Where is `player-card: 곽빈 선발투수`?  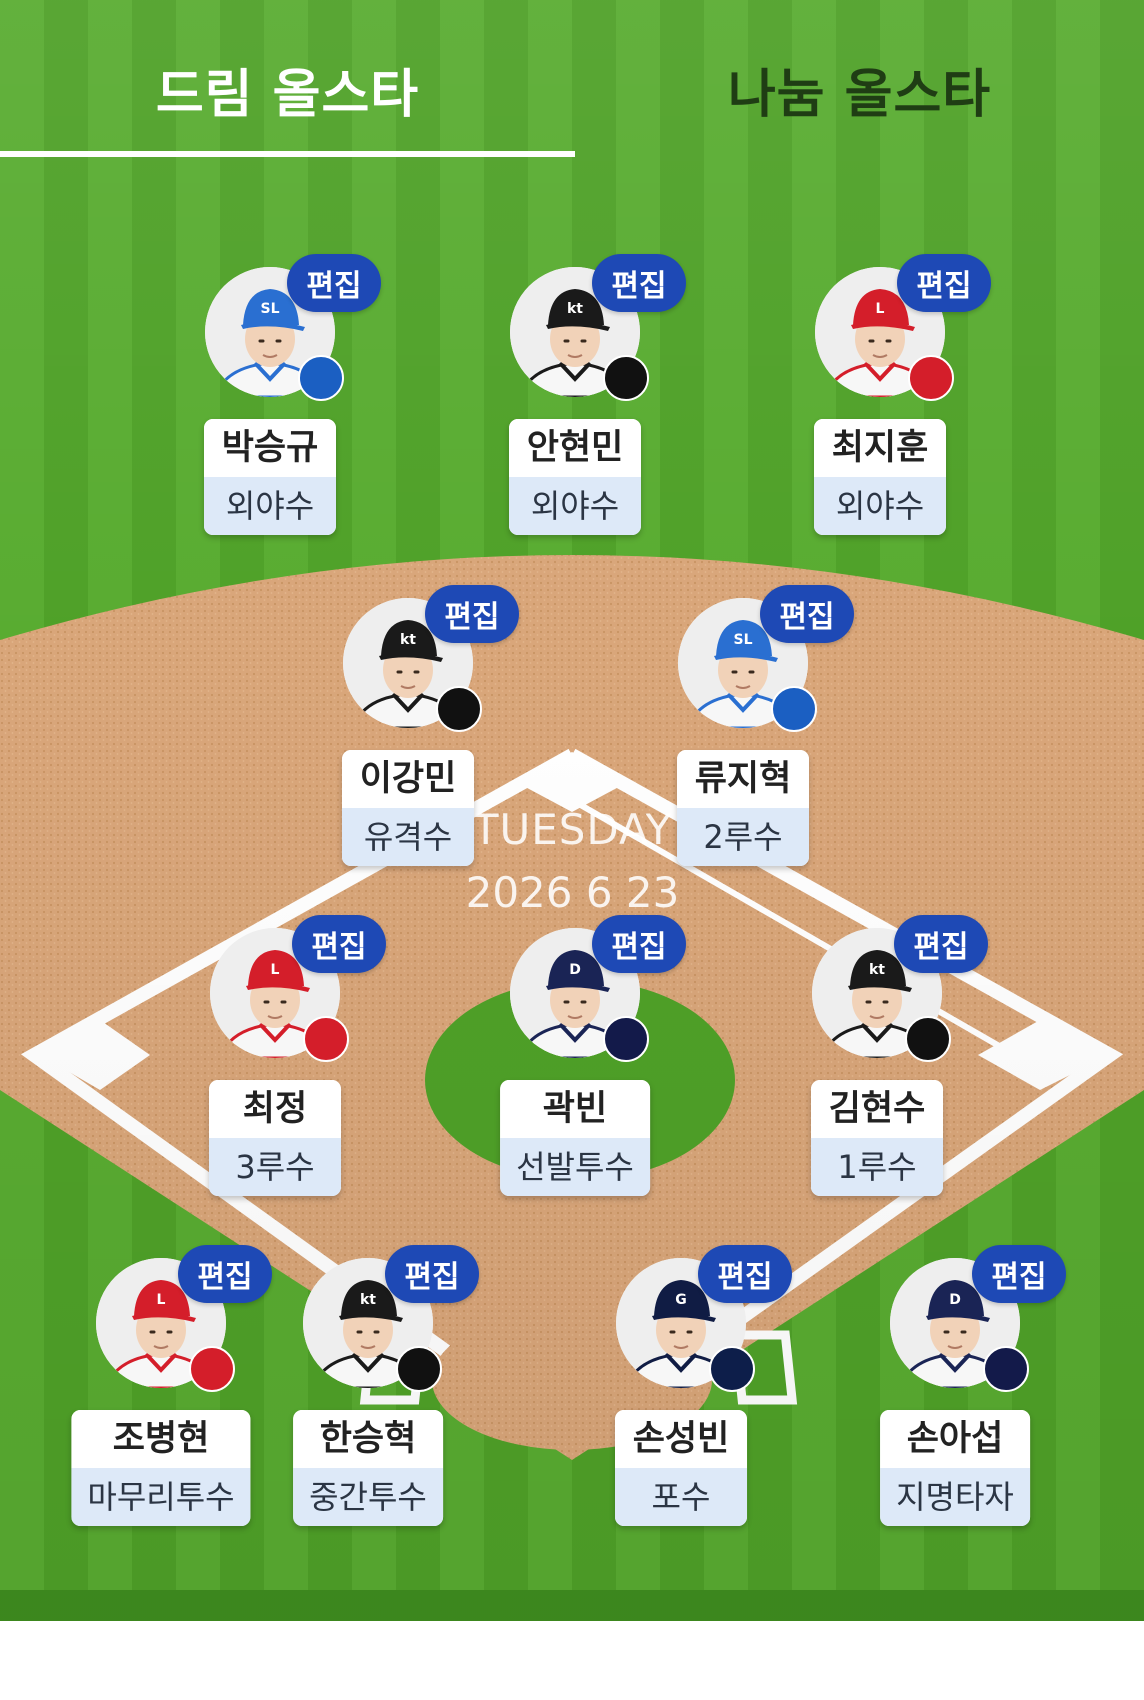
player-card: 곽빈 선발투수 is located at coordinates (575, 1138).